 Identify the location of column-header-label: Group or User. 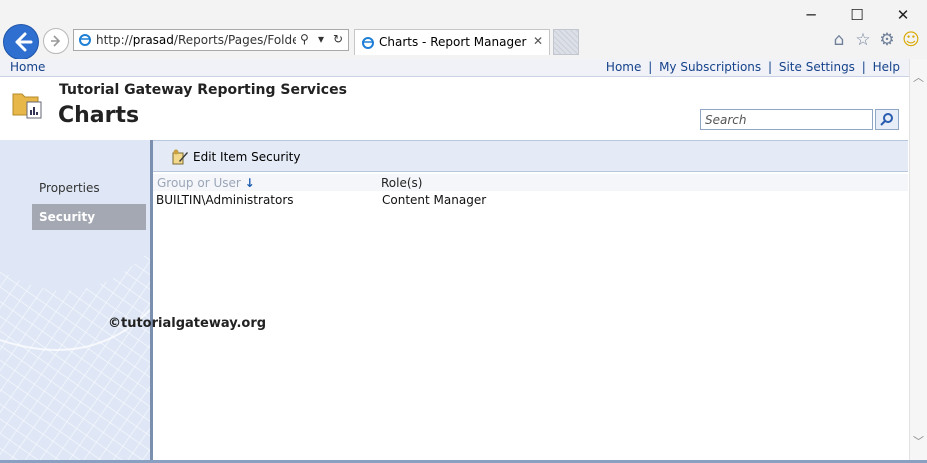
(199, 183).